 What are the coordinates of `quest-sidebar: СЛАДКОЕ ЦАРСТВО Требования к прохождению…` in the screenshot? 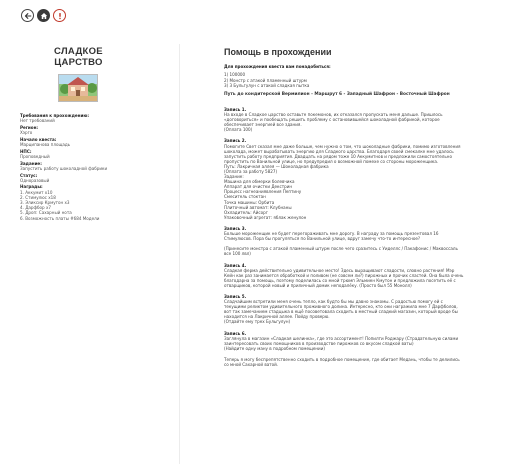 It's located at (77, 134).